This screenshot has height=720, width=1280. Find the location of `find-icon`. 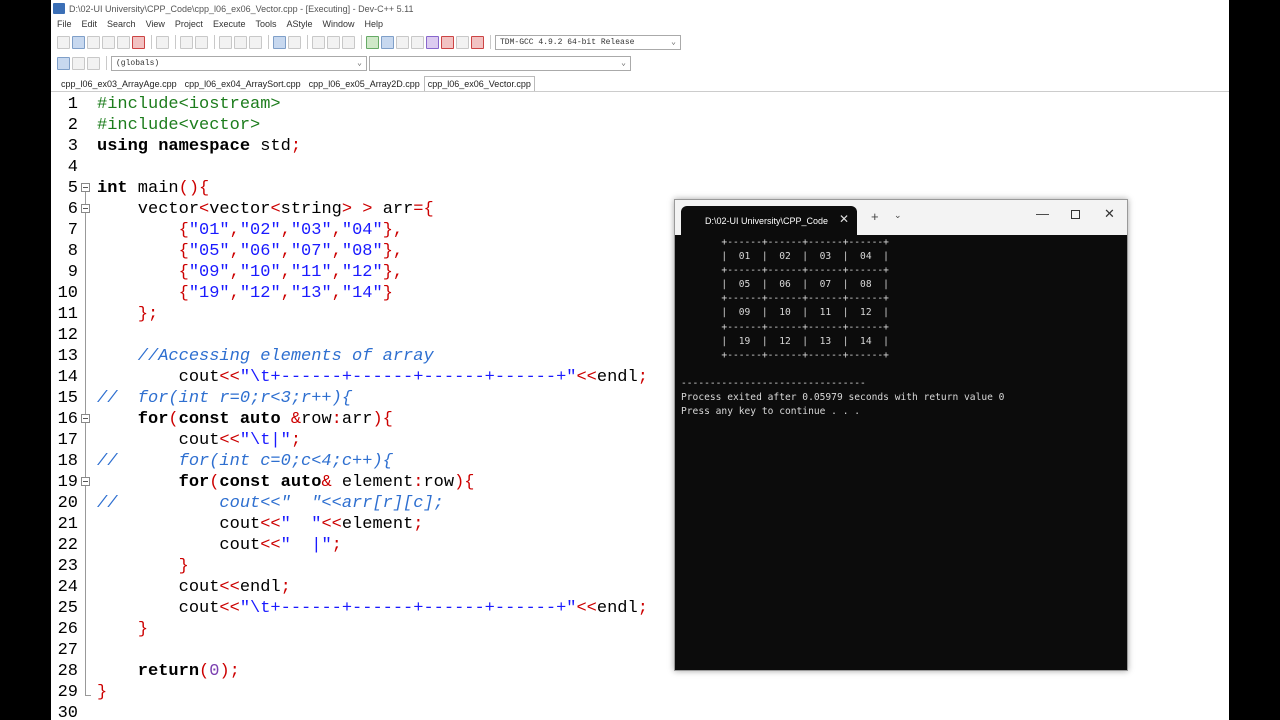

find-icon is located at coordinates (225, 42).